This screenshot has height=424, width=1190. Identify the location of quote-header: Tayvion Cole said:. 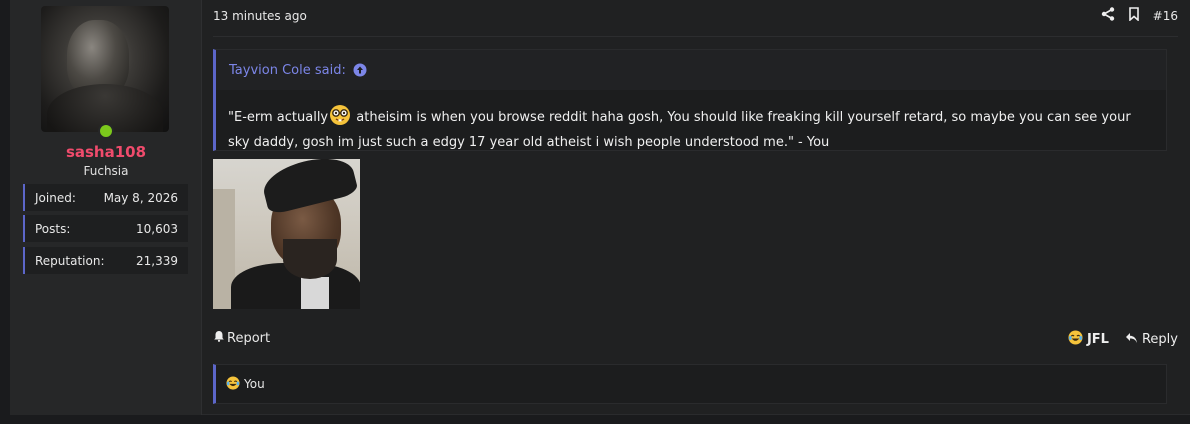
(691, 70).